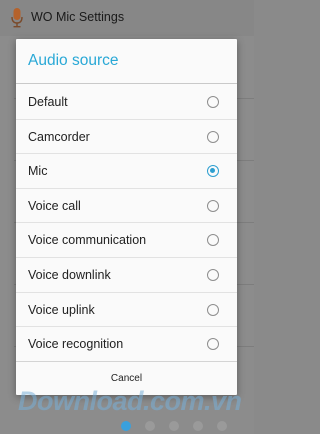  Describe the element at coordinates (87, 240) in the screenshot. I see `option-label: Voice communication` at that location.